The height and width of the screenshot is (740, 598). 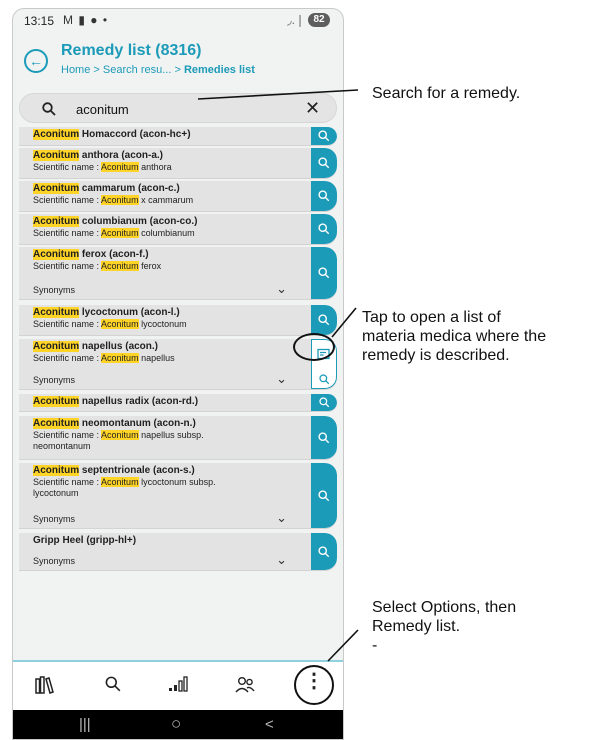 What do you see at coordinates (431, 317) in the screenshot?
I see `annotation-line-1: Tap to open a list of` at bounding box center [431, 317].